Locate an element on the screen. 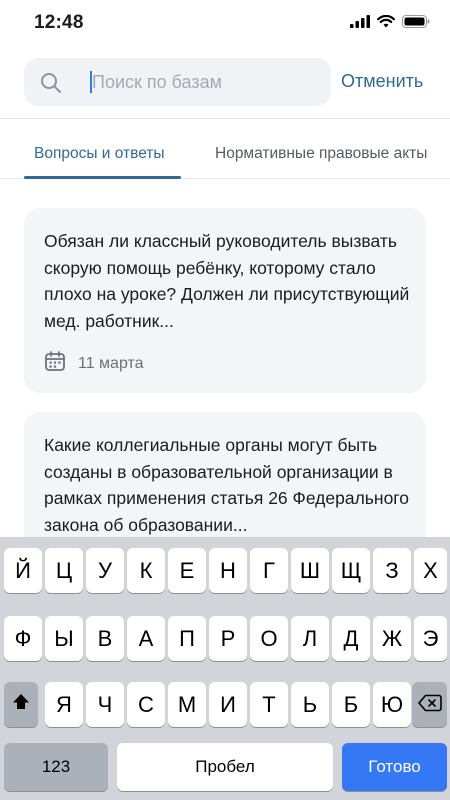 Image resolution: width=450 pixels, height=800 pixels. battery-icon is located at coordinates (416, 24).